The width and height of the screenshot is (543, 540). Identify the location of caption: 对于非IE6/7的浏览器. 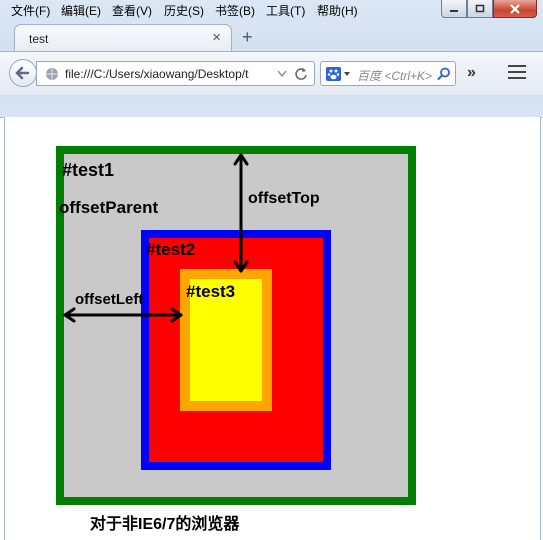
(165, 524).